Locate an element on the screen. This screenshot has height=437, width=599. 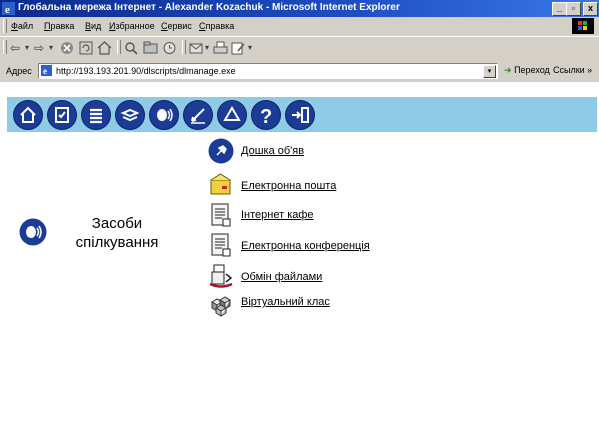
nav-library-icon is located at coordinates (96, 115).